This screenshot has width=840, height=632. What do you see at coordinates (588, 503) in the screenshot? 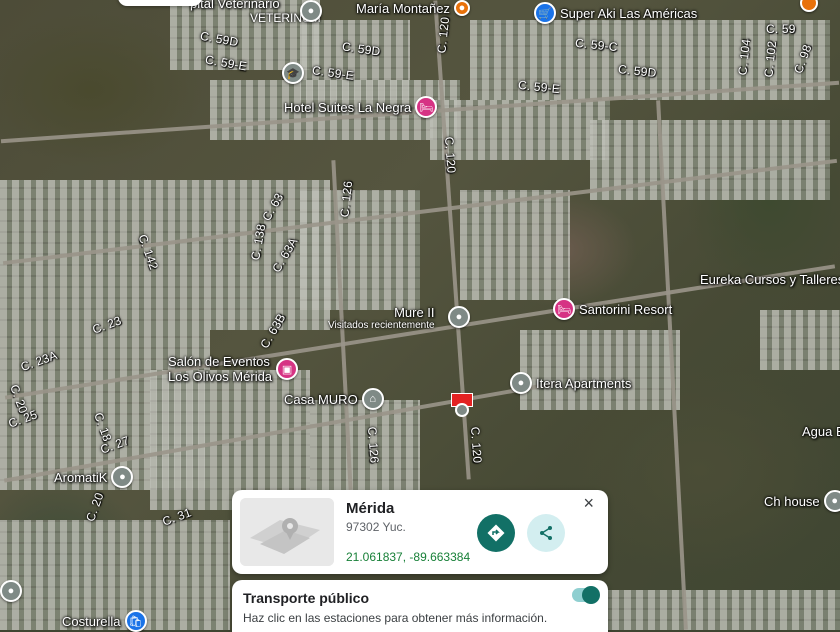
I see `close-button: ×` at bounding box center [588, 503].